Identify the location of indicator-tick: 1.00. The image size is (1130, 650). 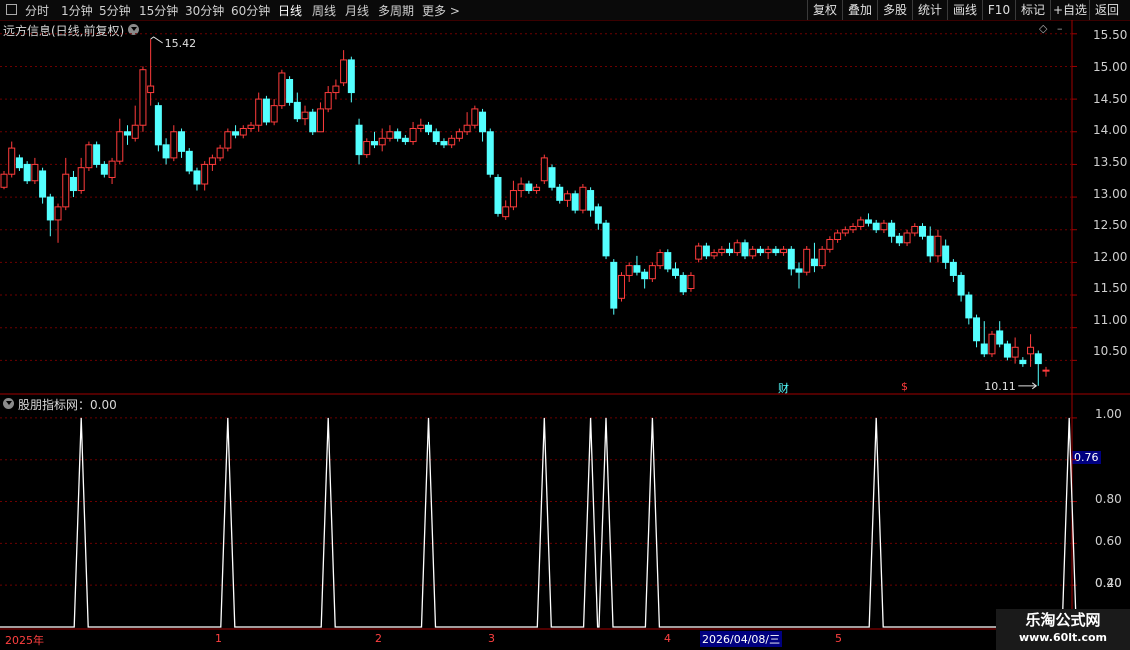
(1108, 414).